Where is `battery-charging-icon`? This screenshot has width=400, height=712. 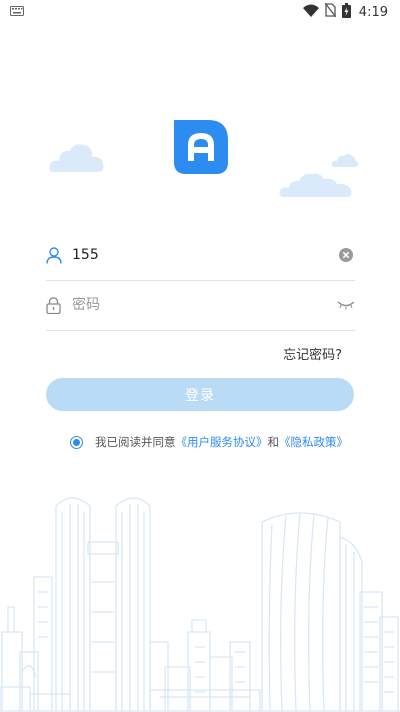 battery-charging-icon is located at coordinates (346, 12).